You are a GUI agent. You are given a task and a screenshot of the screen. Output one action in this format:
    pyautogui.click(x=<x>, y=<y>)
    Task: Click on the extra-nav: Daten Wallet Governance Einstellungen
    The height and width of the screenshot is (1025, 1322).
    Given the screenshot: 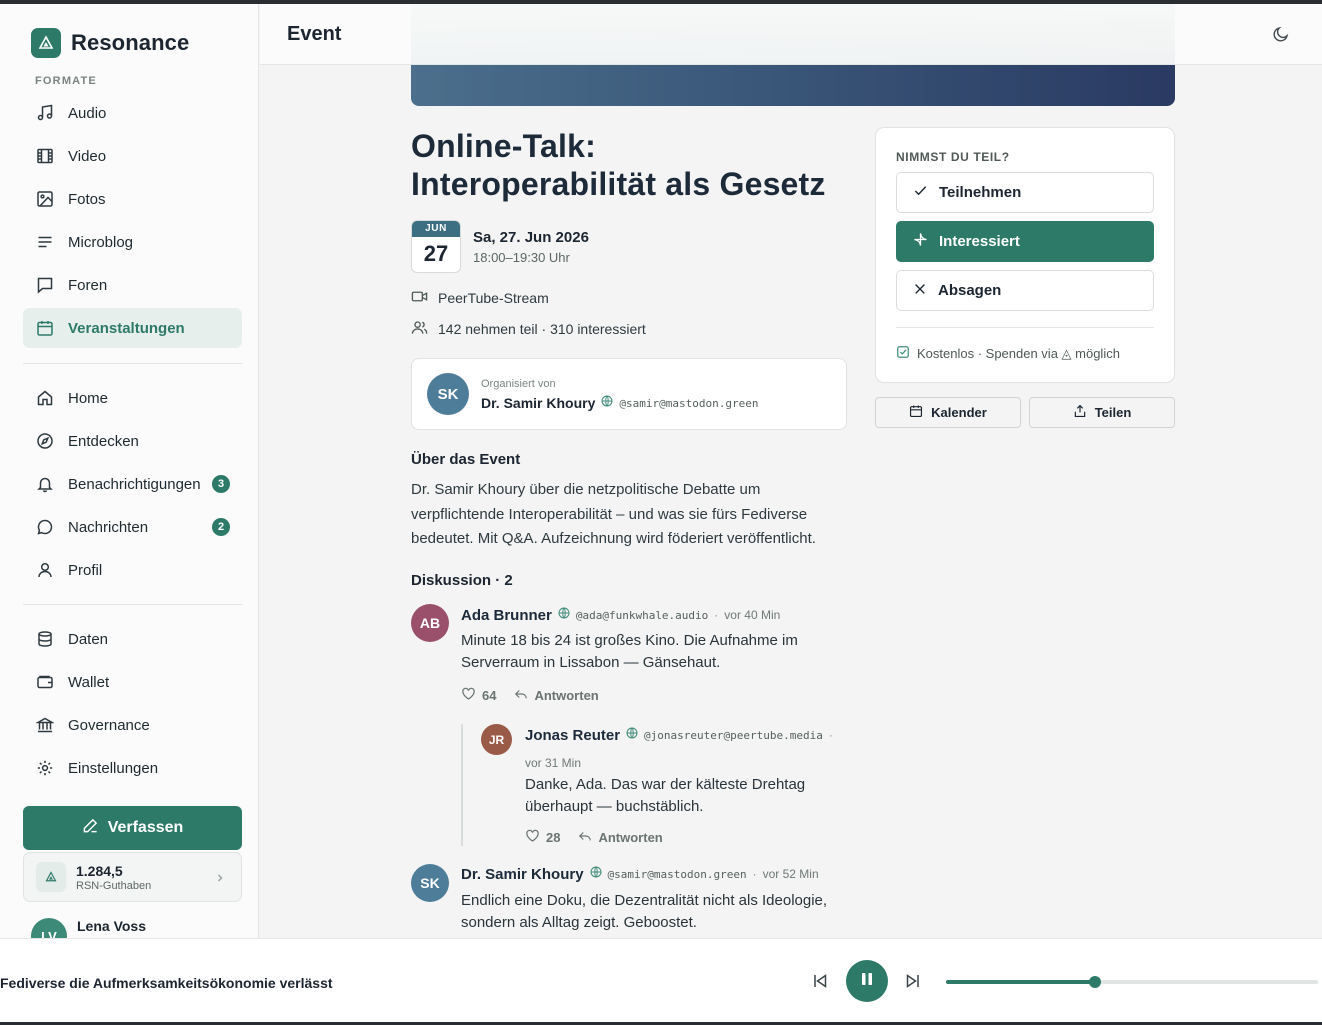 What is the action you would take?
    pyautogui.click(x=132, y=705)
    